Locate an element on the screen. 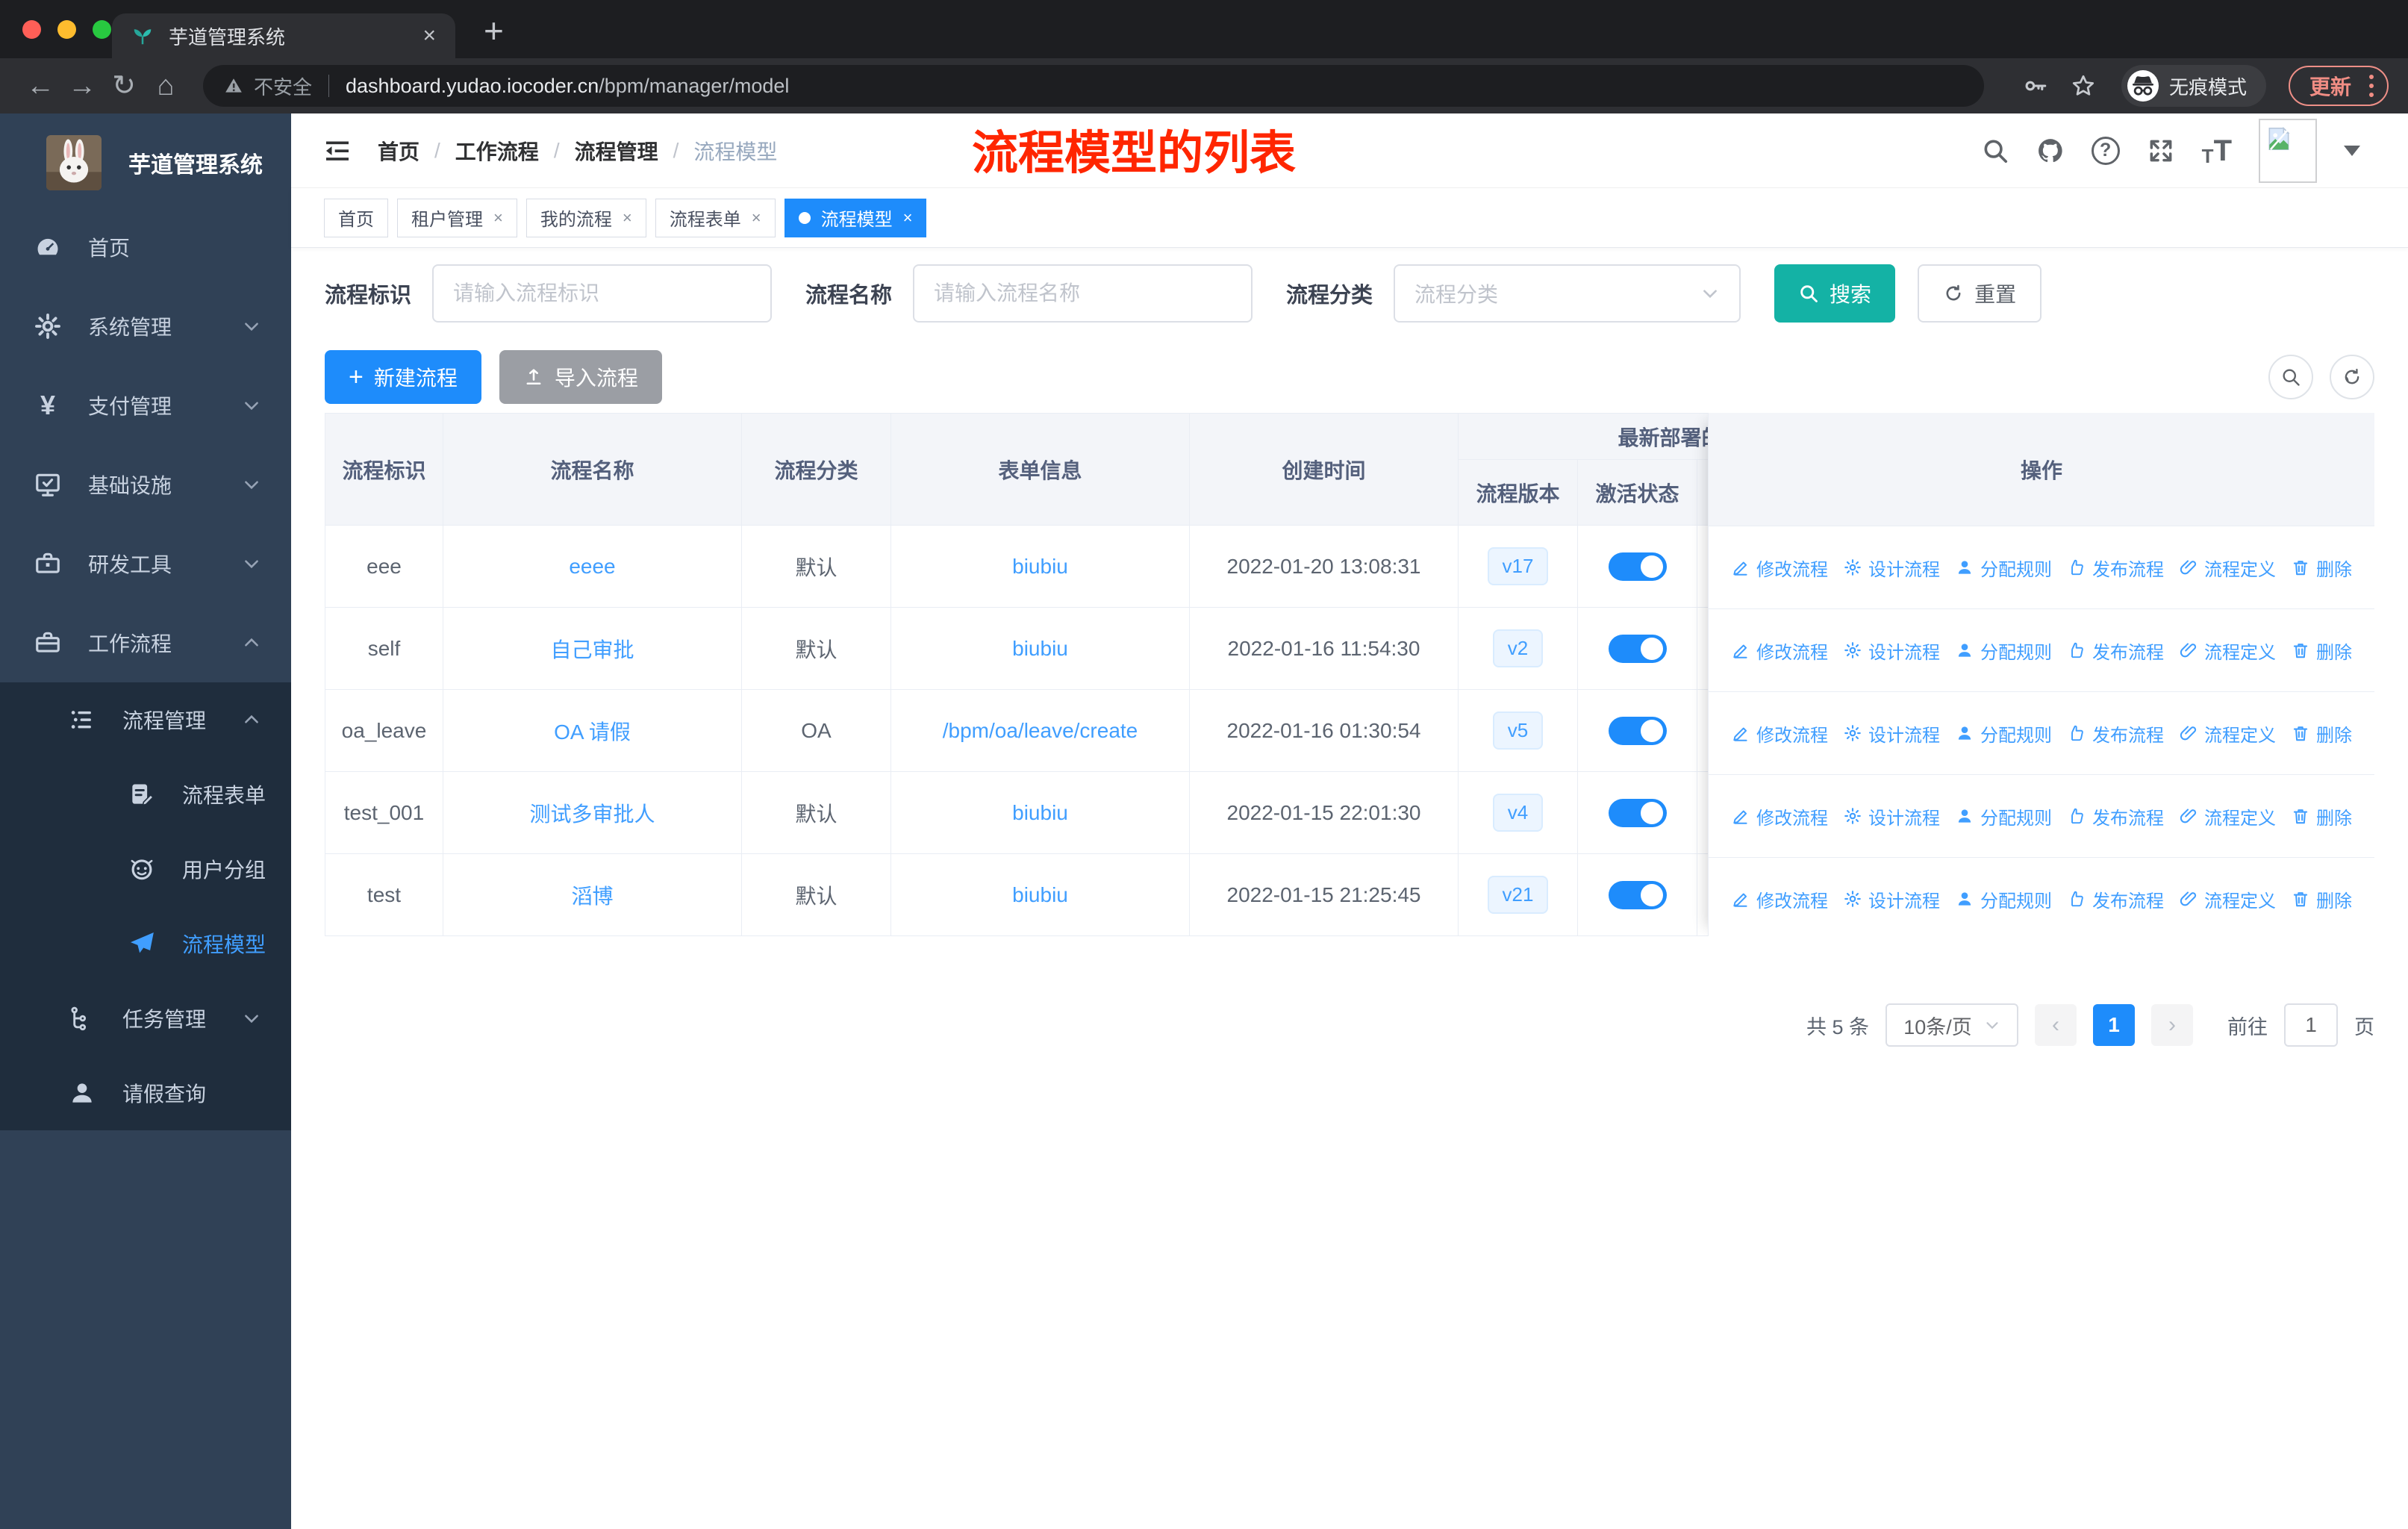 The image size is (2408, 1529). sidebar-item-group: 用户分组 is located at coordinates (145, 869).